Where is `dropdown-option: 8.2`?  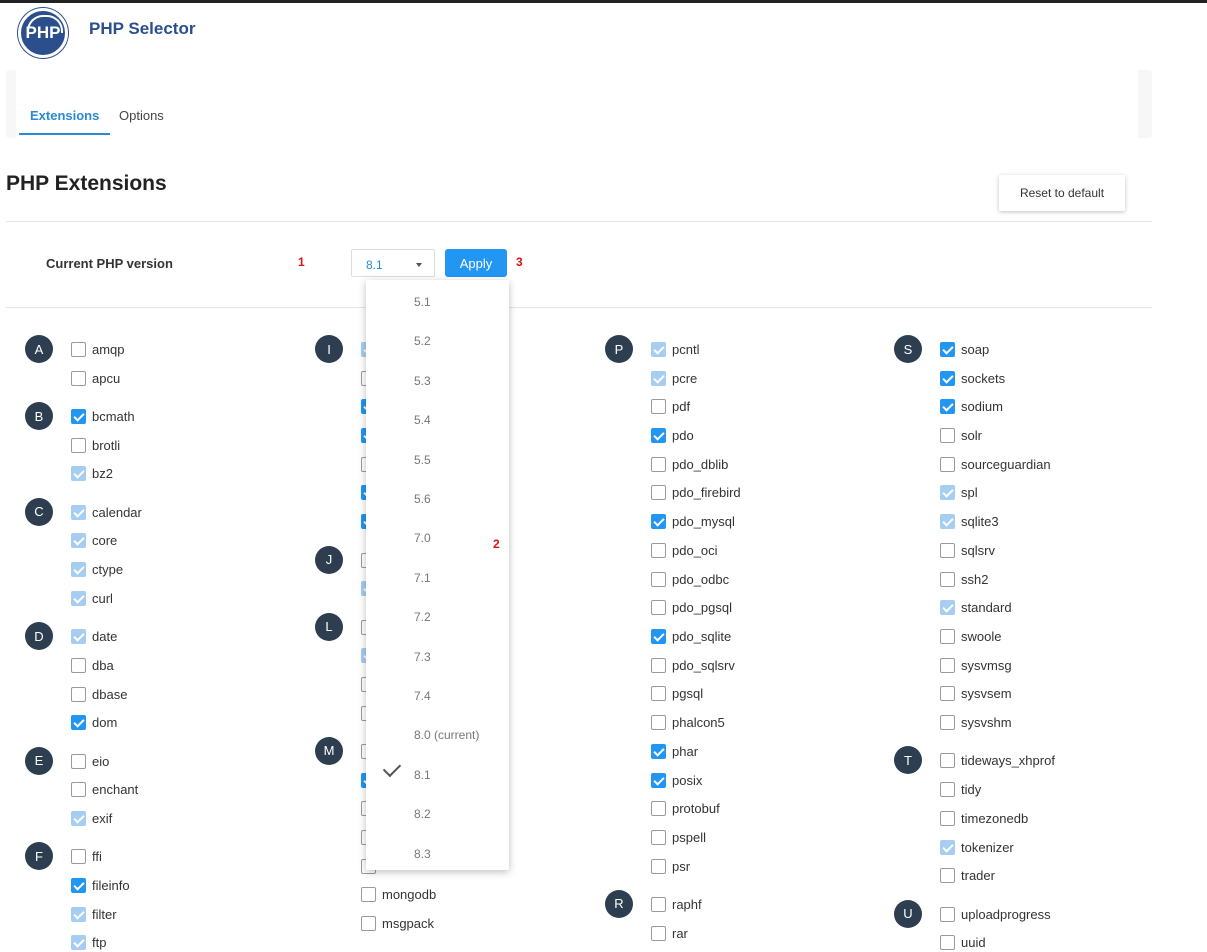 dropdown-option: 8.2 is located at coordinates (437, 814).